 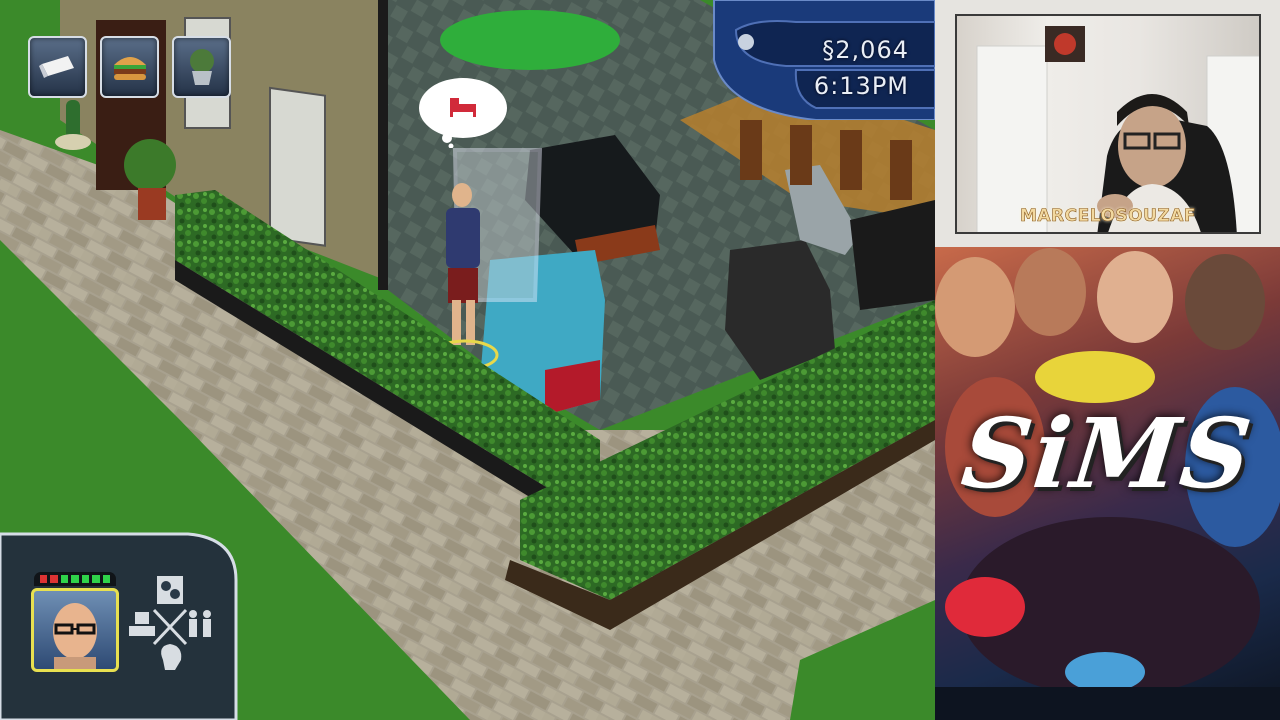 What do you see at coordinates (865, 50) in the screenshot?
I see `money-display: §2,064` at bounding box center [865, 50].